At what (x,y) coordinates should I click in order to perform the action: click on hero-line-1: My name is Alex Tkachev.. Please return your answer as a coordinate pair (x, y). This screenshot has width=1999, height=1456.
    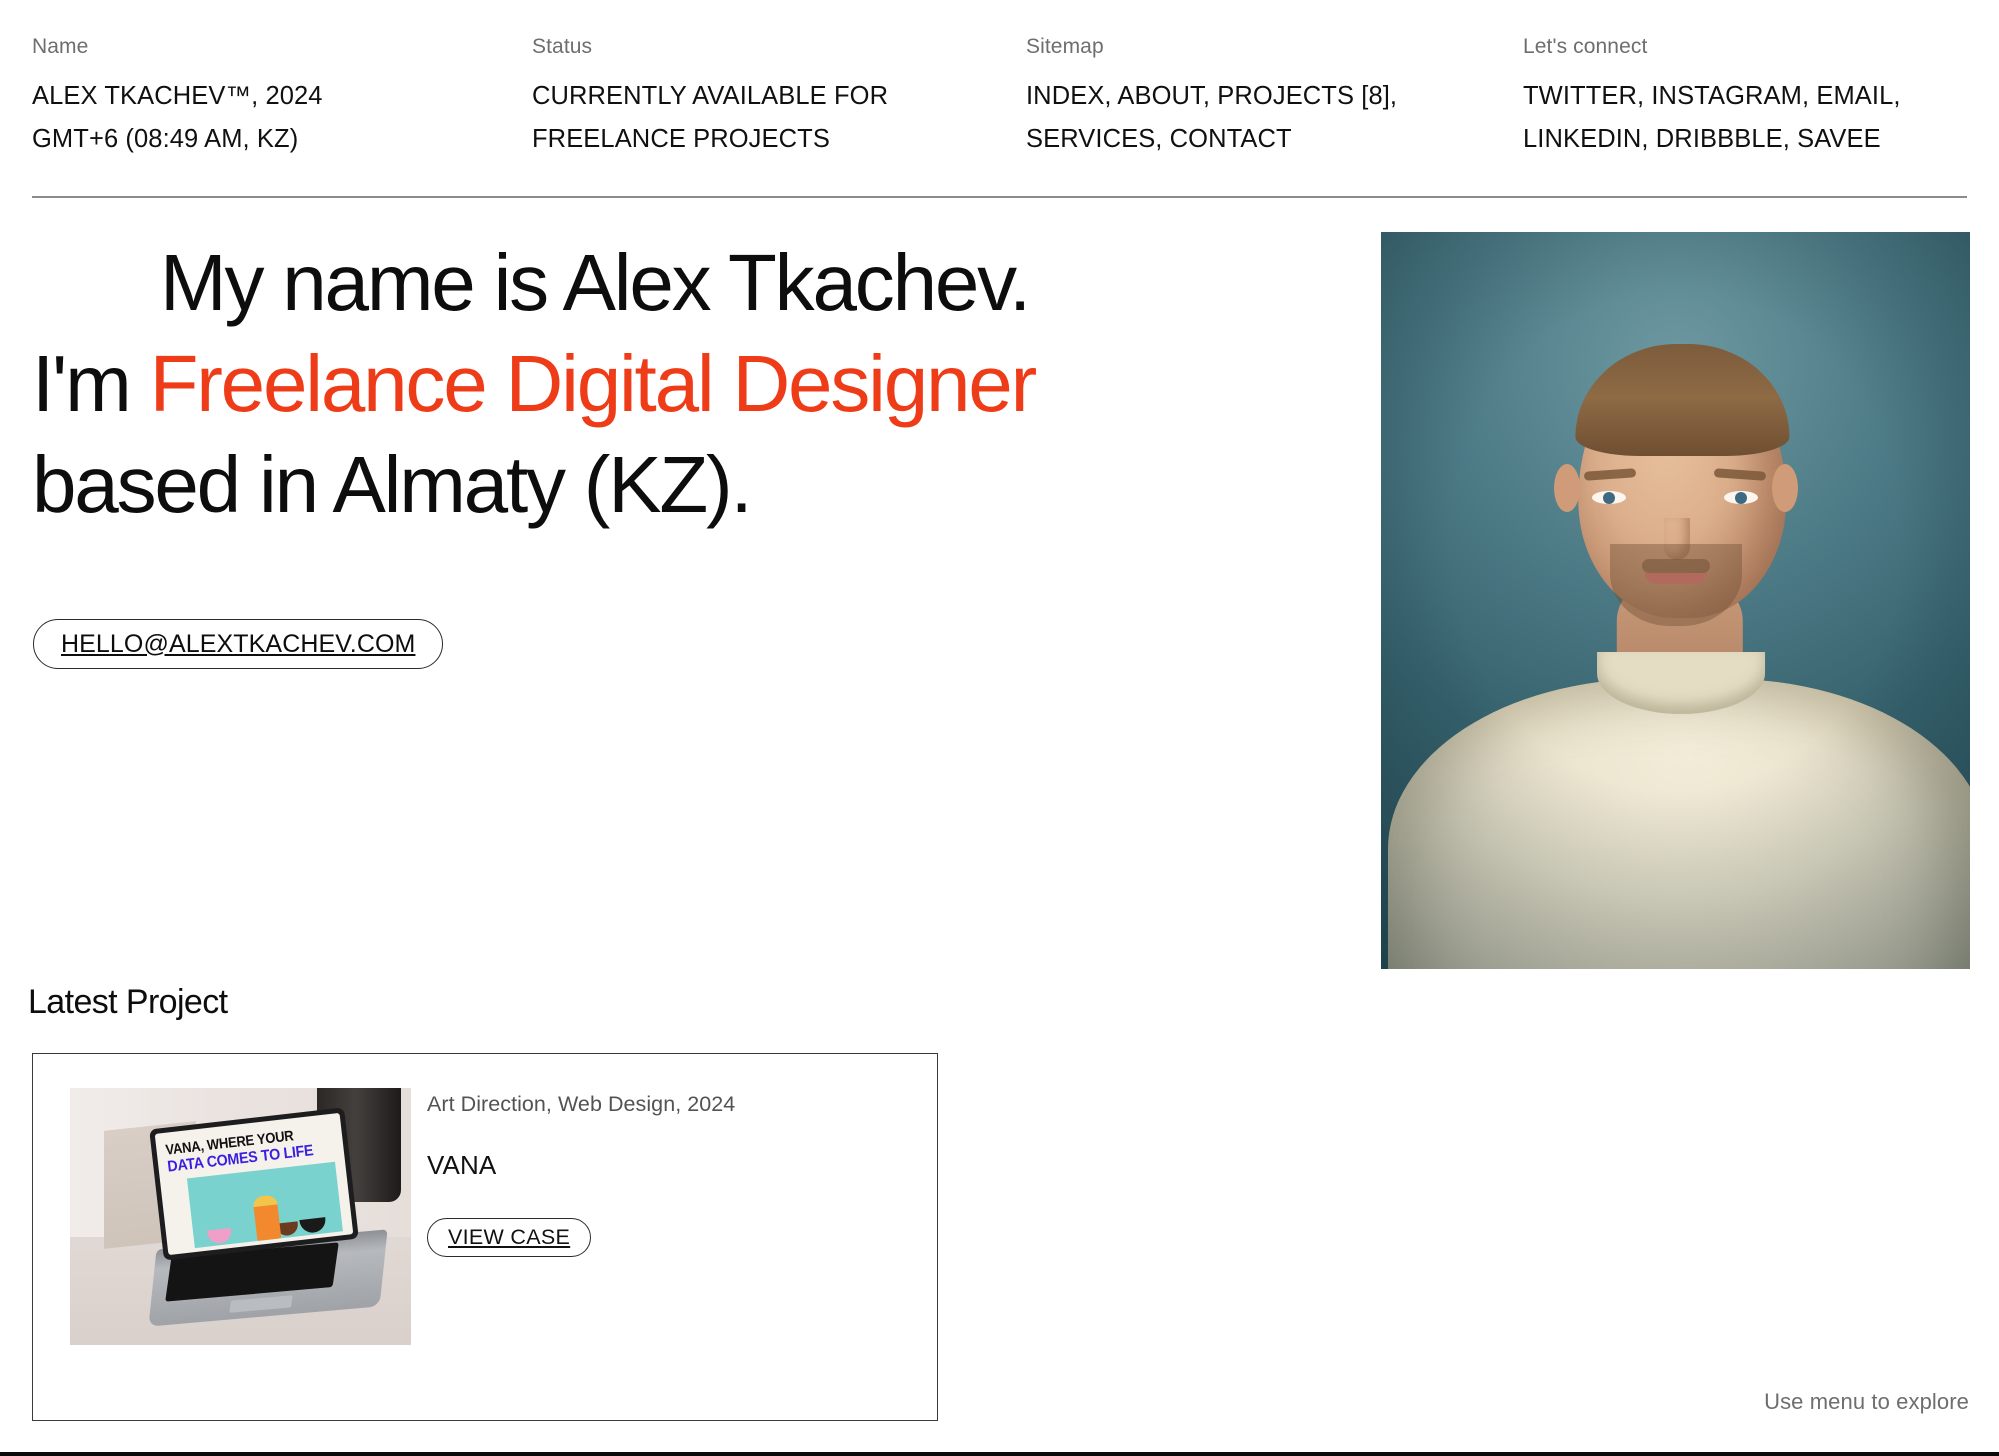
    Looking at the image, I should click on (595, 282).